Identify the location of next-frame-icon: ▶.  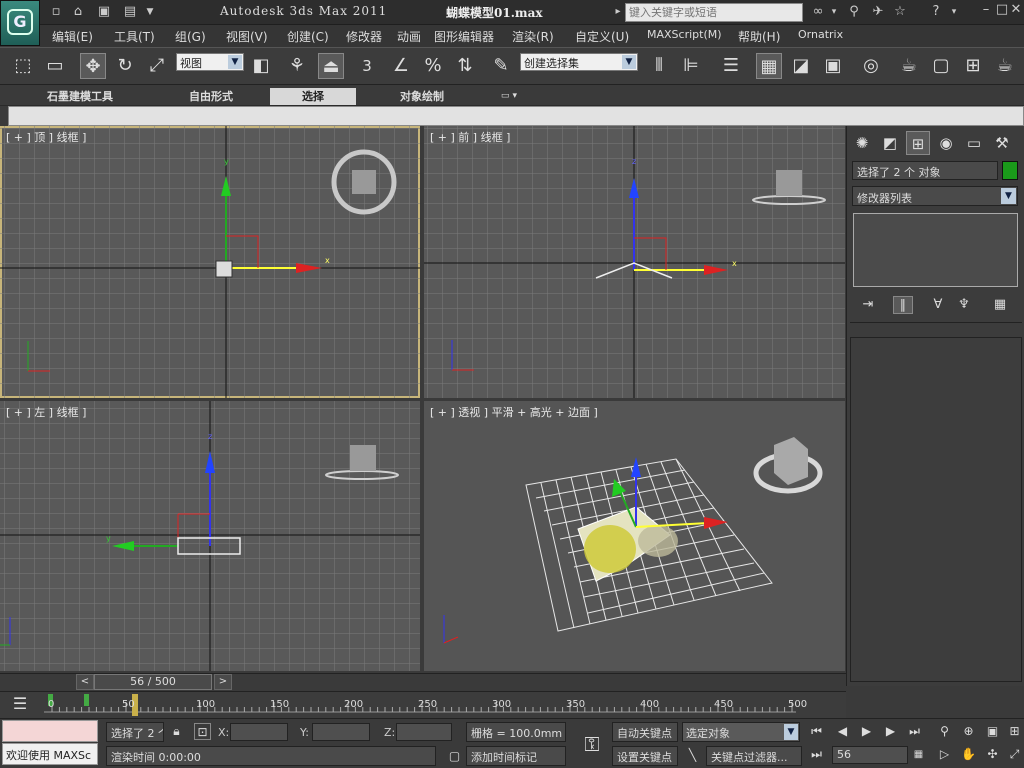
(890, 731).